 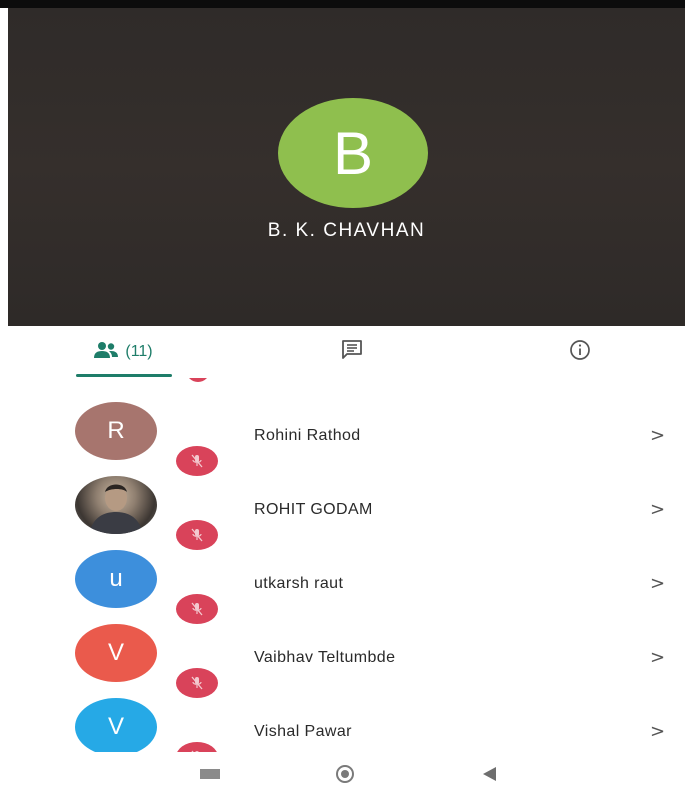 What do you see at coordinates (342, 4) in the screenshot?
I see `status-strip` at bounding box center [342, 4].